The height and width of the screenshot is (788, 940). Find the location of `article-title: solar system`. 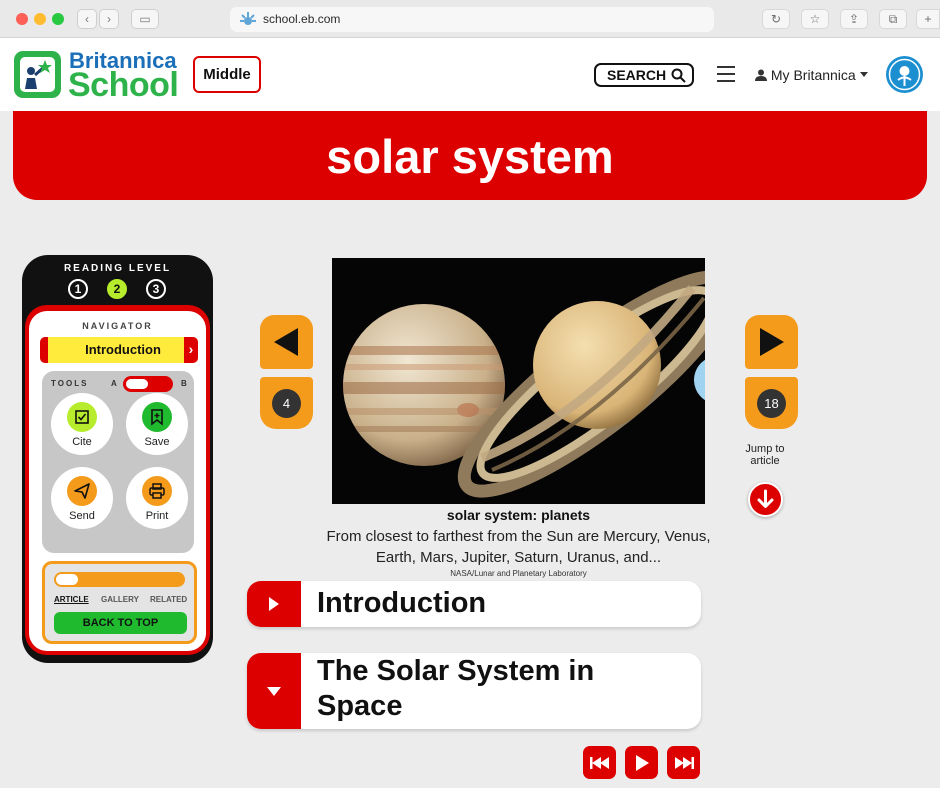

article-title: solar system is located at coordinates (470, 156).